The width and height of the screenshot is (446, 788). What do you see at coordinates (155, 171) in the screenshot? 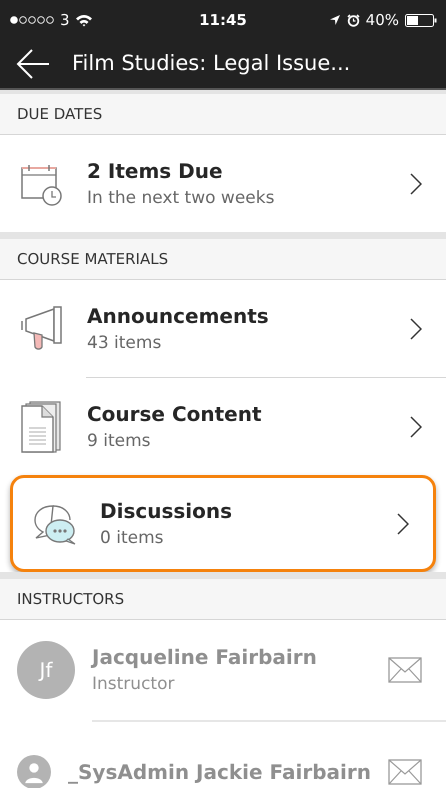
I see `item-title: 2 Items Due` at bounding box center [155, 171].